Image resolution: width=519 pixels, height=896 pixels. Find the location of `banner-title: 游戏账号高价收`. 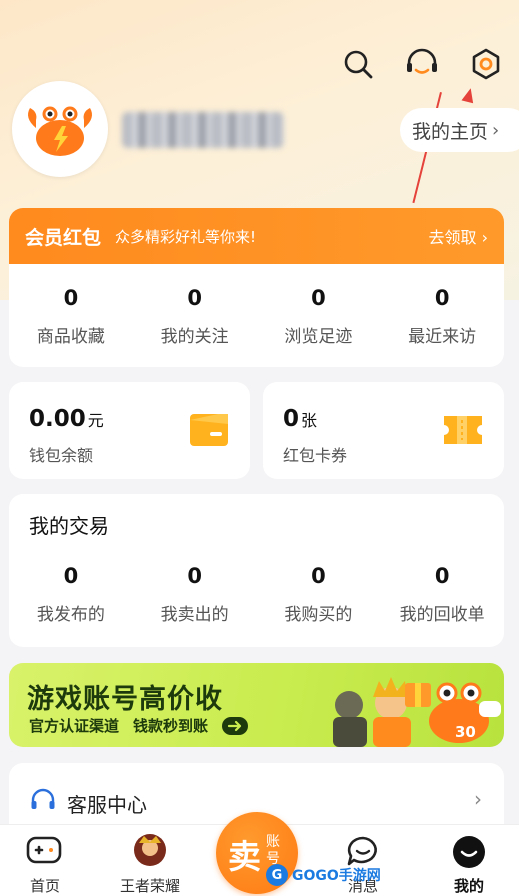

banner-title: 游戏账号高价收 is located at coordinates (125, 699).